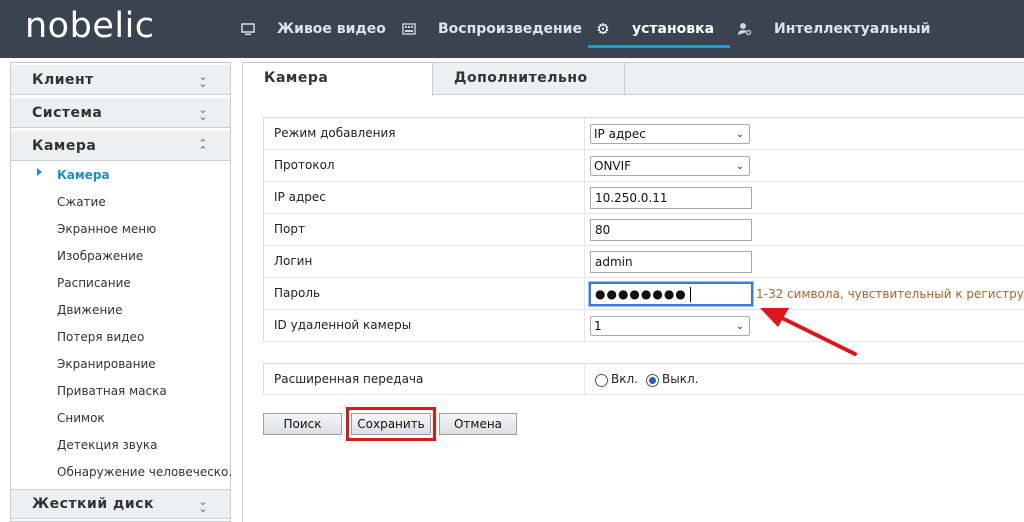  What do you see at coordinates (601, 380) in the screenshot?
I see `radio-on` at bounding box center [601, 380].